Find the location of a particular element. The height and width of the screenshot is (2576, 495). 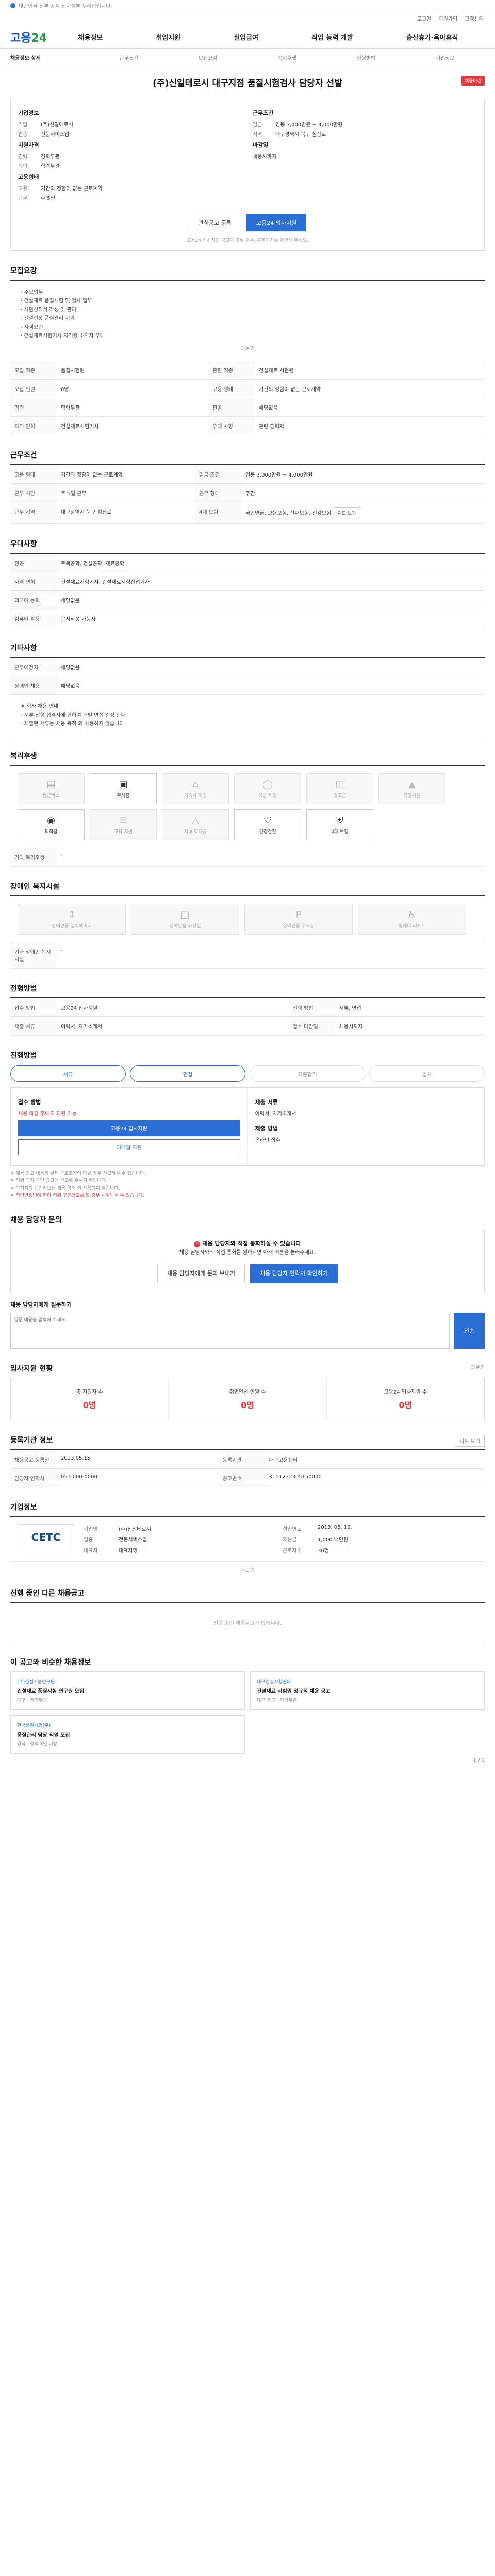

company-title: 기업정보 is located at coordinates (23, 1508).